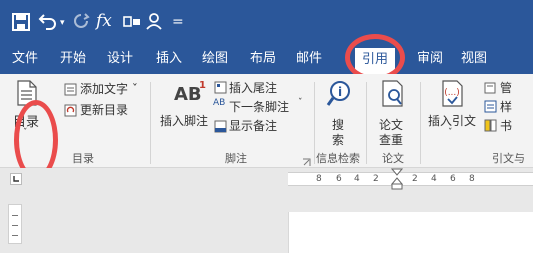 This screenshot has width=533, height=253. What do you see at coordinates (70, 111) in the screenshot?
I see `update-toc-icon` at bounding box center [70, 111].